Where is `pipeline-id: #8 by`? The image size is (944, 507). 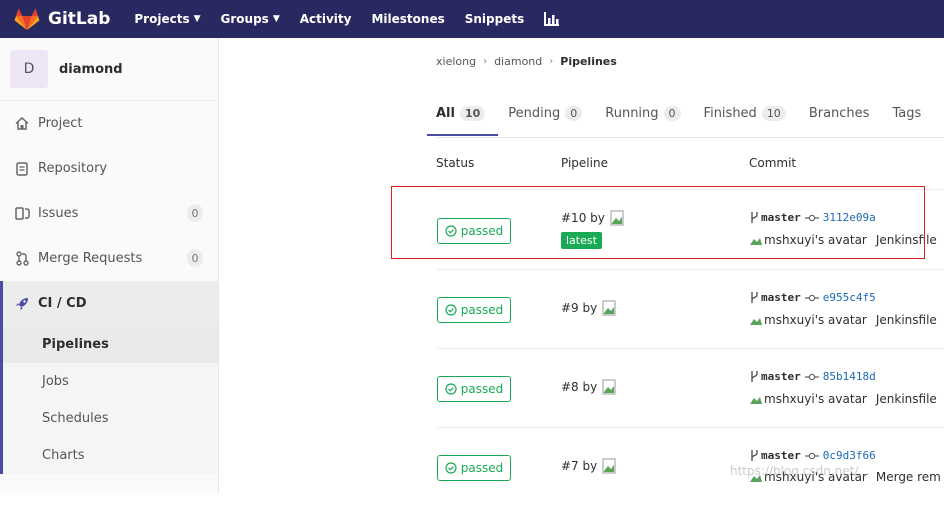 pipeline-id: #8 by is located at coordinates (588, 387).